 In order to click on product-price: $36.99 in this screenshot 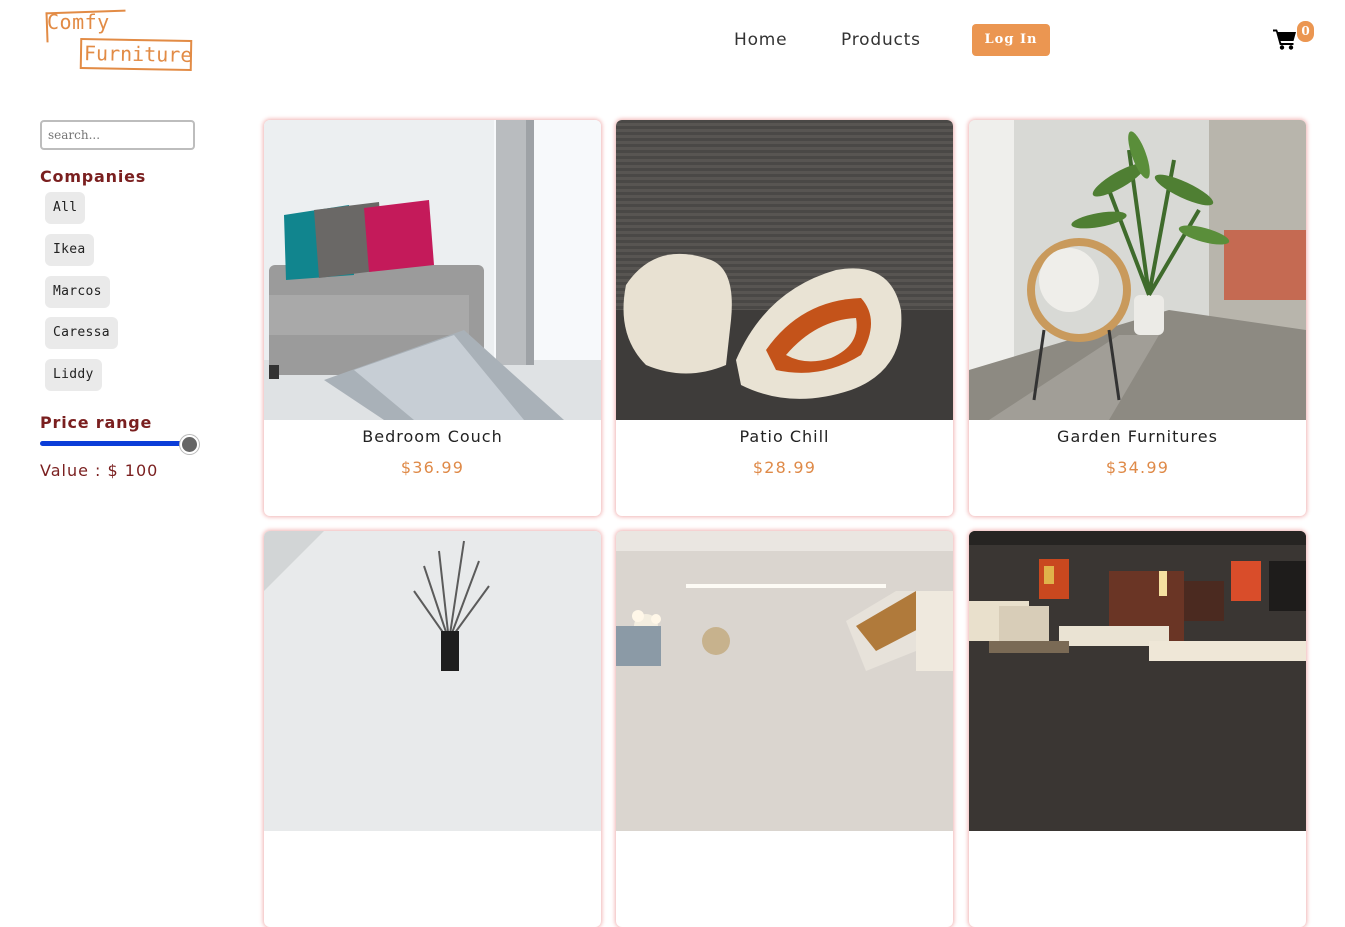, I will do `click(432, 467)`.